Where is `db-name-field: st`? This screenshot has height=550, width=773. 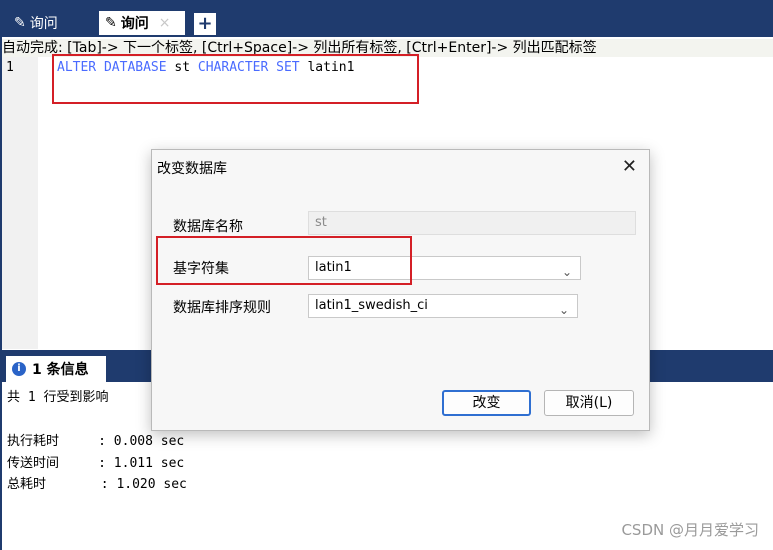
db-name-field: st is located at coordinates (472, 223).